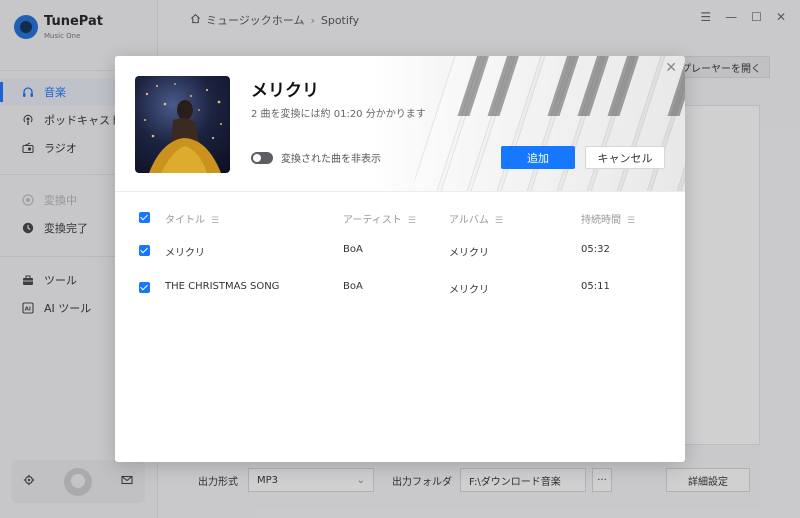  What do you see at coordinates (185, 253) in the screenshot?
I see `track-title: メリクリ` at bounding box center [185, 253].